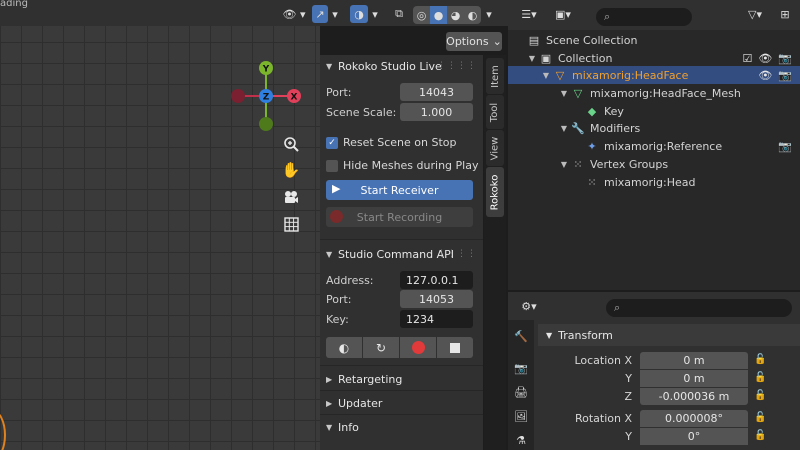  I want to click on key-field: 1234, so click(436, 319).